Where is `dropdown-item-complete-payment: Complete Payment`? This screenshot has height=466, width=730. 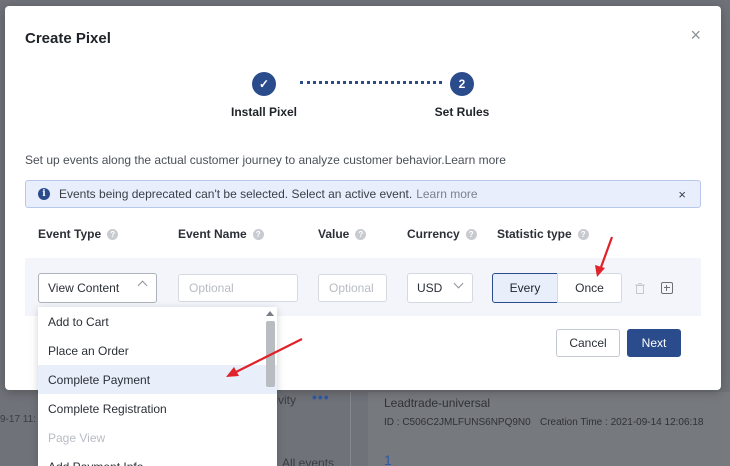 dropdown-item-complete-payment: Complete Payment is located at coordinates (157, 379).